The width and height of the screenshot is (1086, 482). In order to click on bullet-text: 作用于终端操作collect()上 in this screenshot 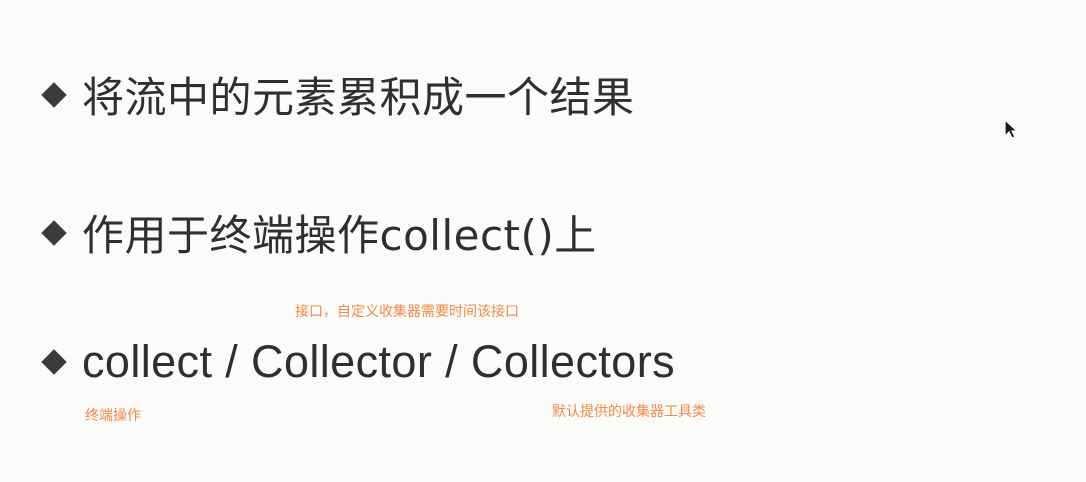, I will do `click(339, 235)`.